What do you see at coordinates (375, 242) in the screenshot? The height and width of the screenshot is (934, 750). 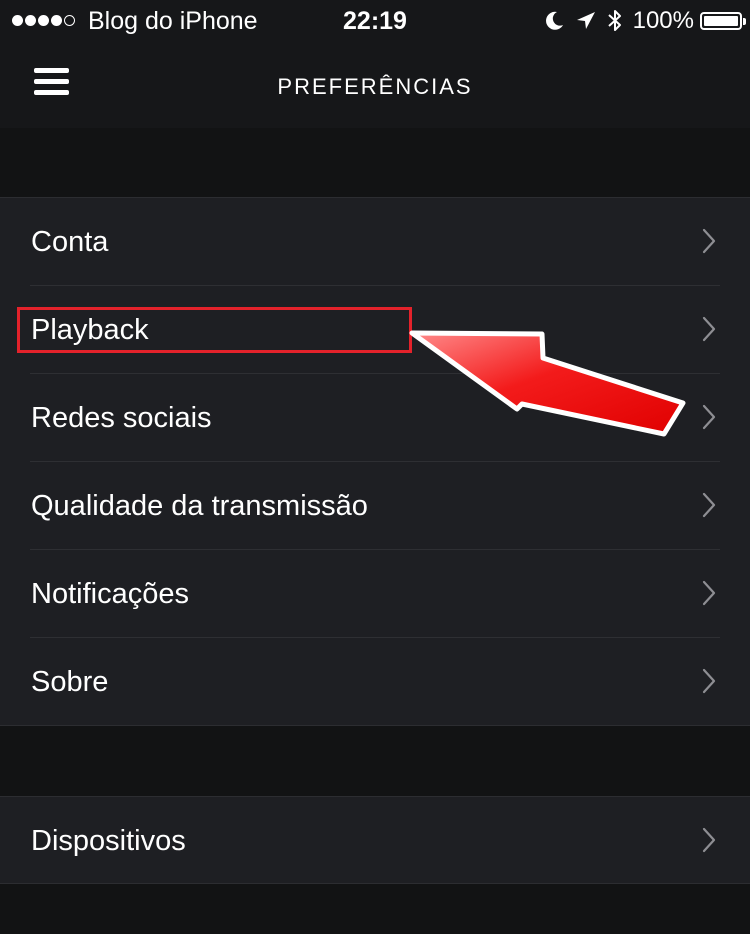 I see `settings-row-conta: Conta` at bounding box center [375, 242].